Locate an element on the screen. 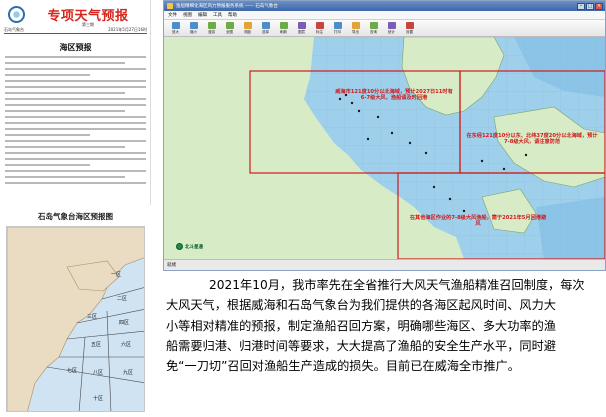 The image size is (606, 417). chart-icon is located at coordinates (391, 25).